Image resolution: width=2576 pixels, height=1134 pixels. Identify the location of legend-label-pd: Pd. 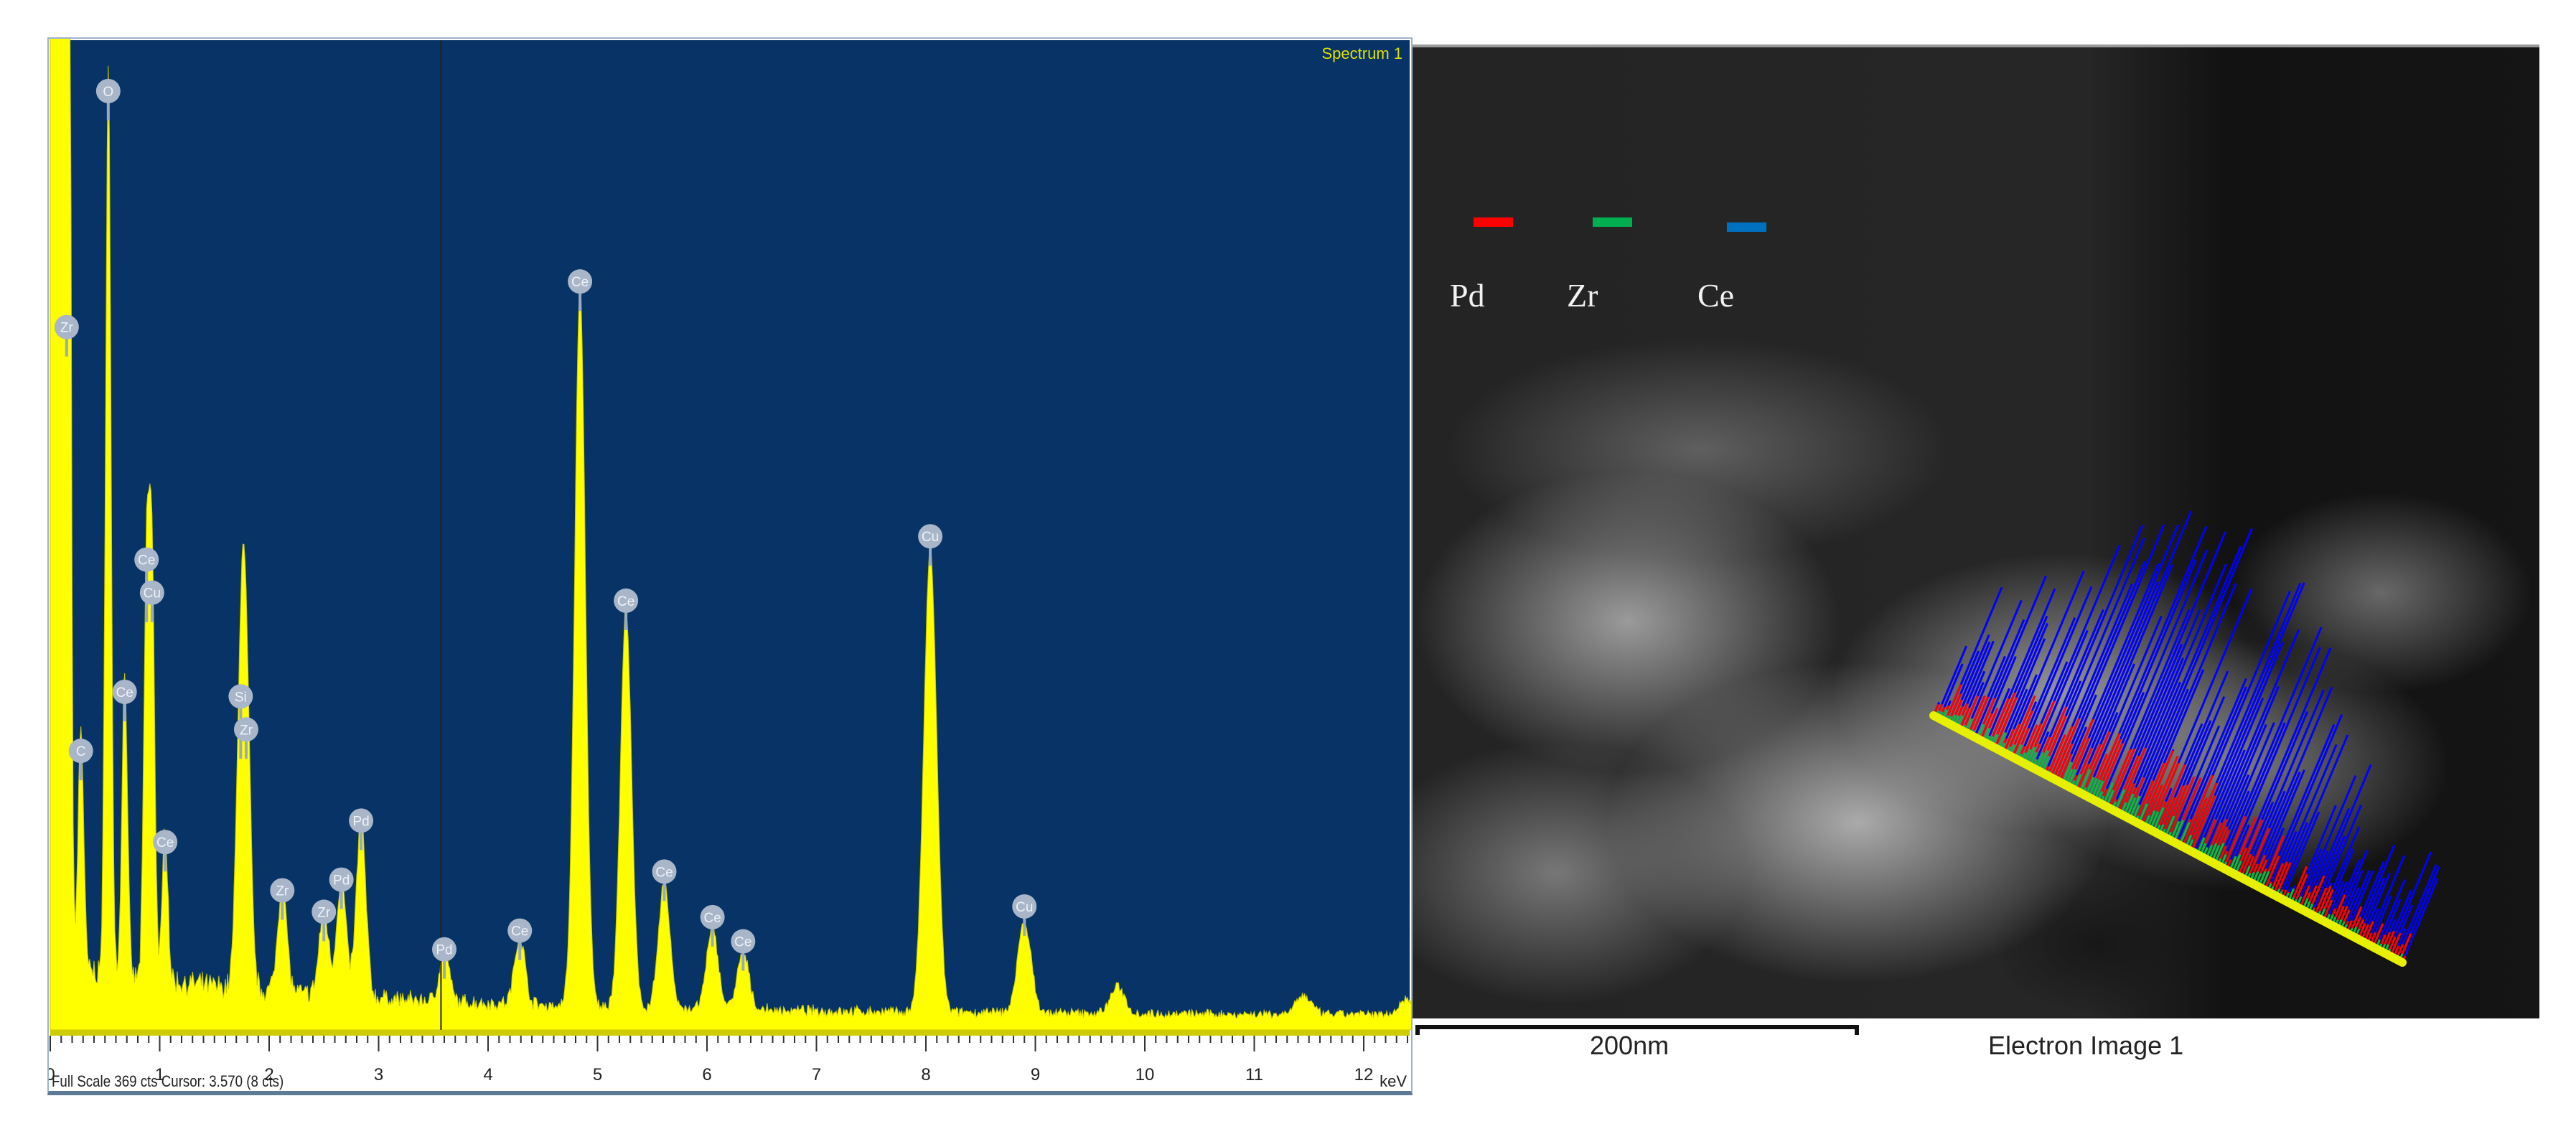
(1468, 295).